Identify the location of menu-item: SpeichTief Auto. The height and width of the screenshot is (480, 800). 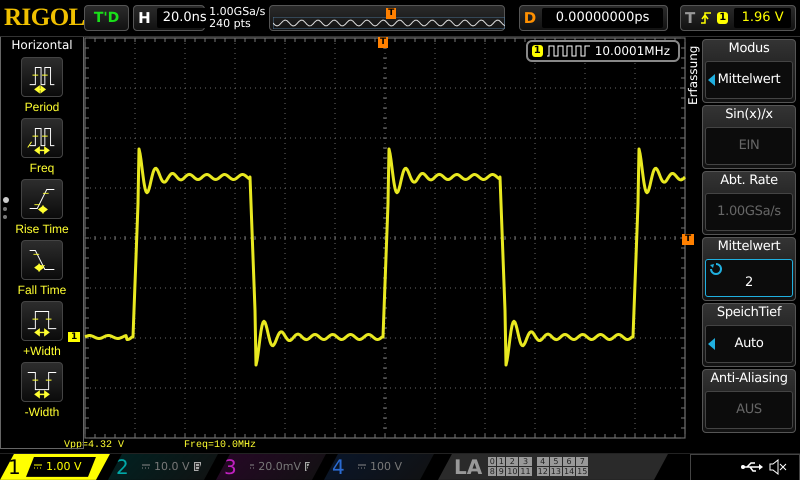
(749, 334).